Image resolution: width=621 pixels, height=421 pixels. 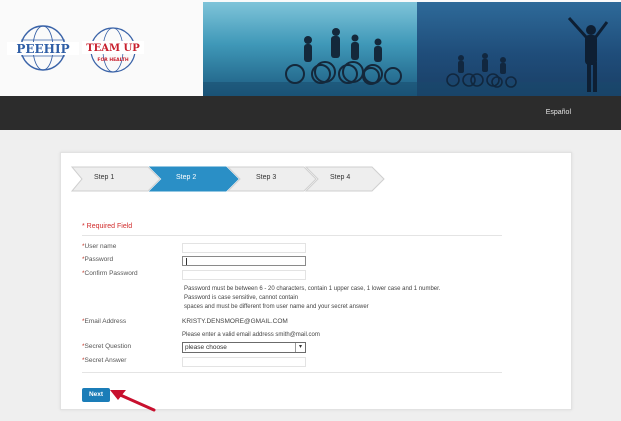 I want to click on red-arrow-annotation-icon, so click(x=133, y=401).